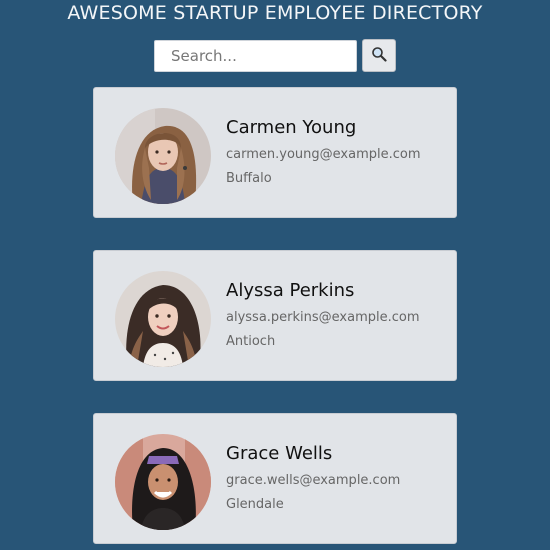 The height and width of the screenshot is (550, 550). What do you see at coordinates (291, 127) in the screenshot?
I see `employee-name: Carmen Young` at bounding box center [291, 127].